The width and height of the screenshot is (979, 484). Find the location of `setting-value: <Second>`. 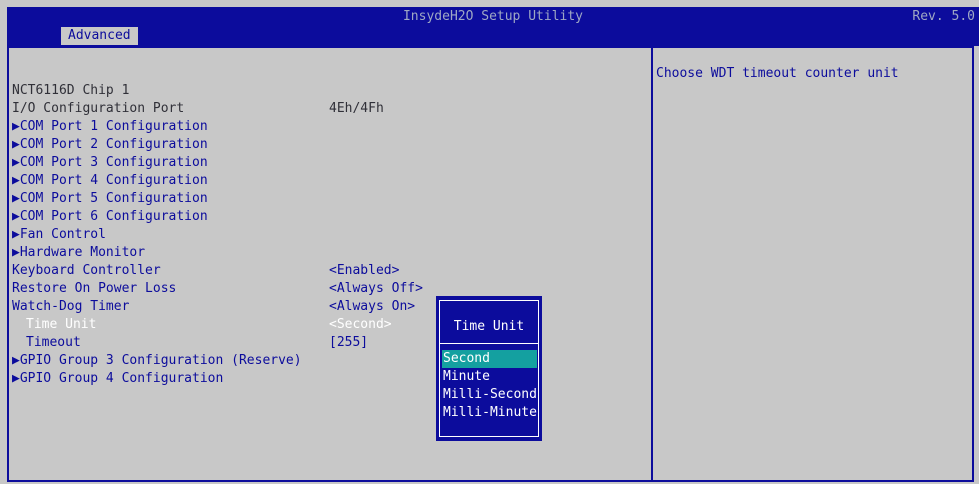

setting-value: <Second> is located at coordinates (360, 325).